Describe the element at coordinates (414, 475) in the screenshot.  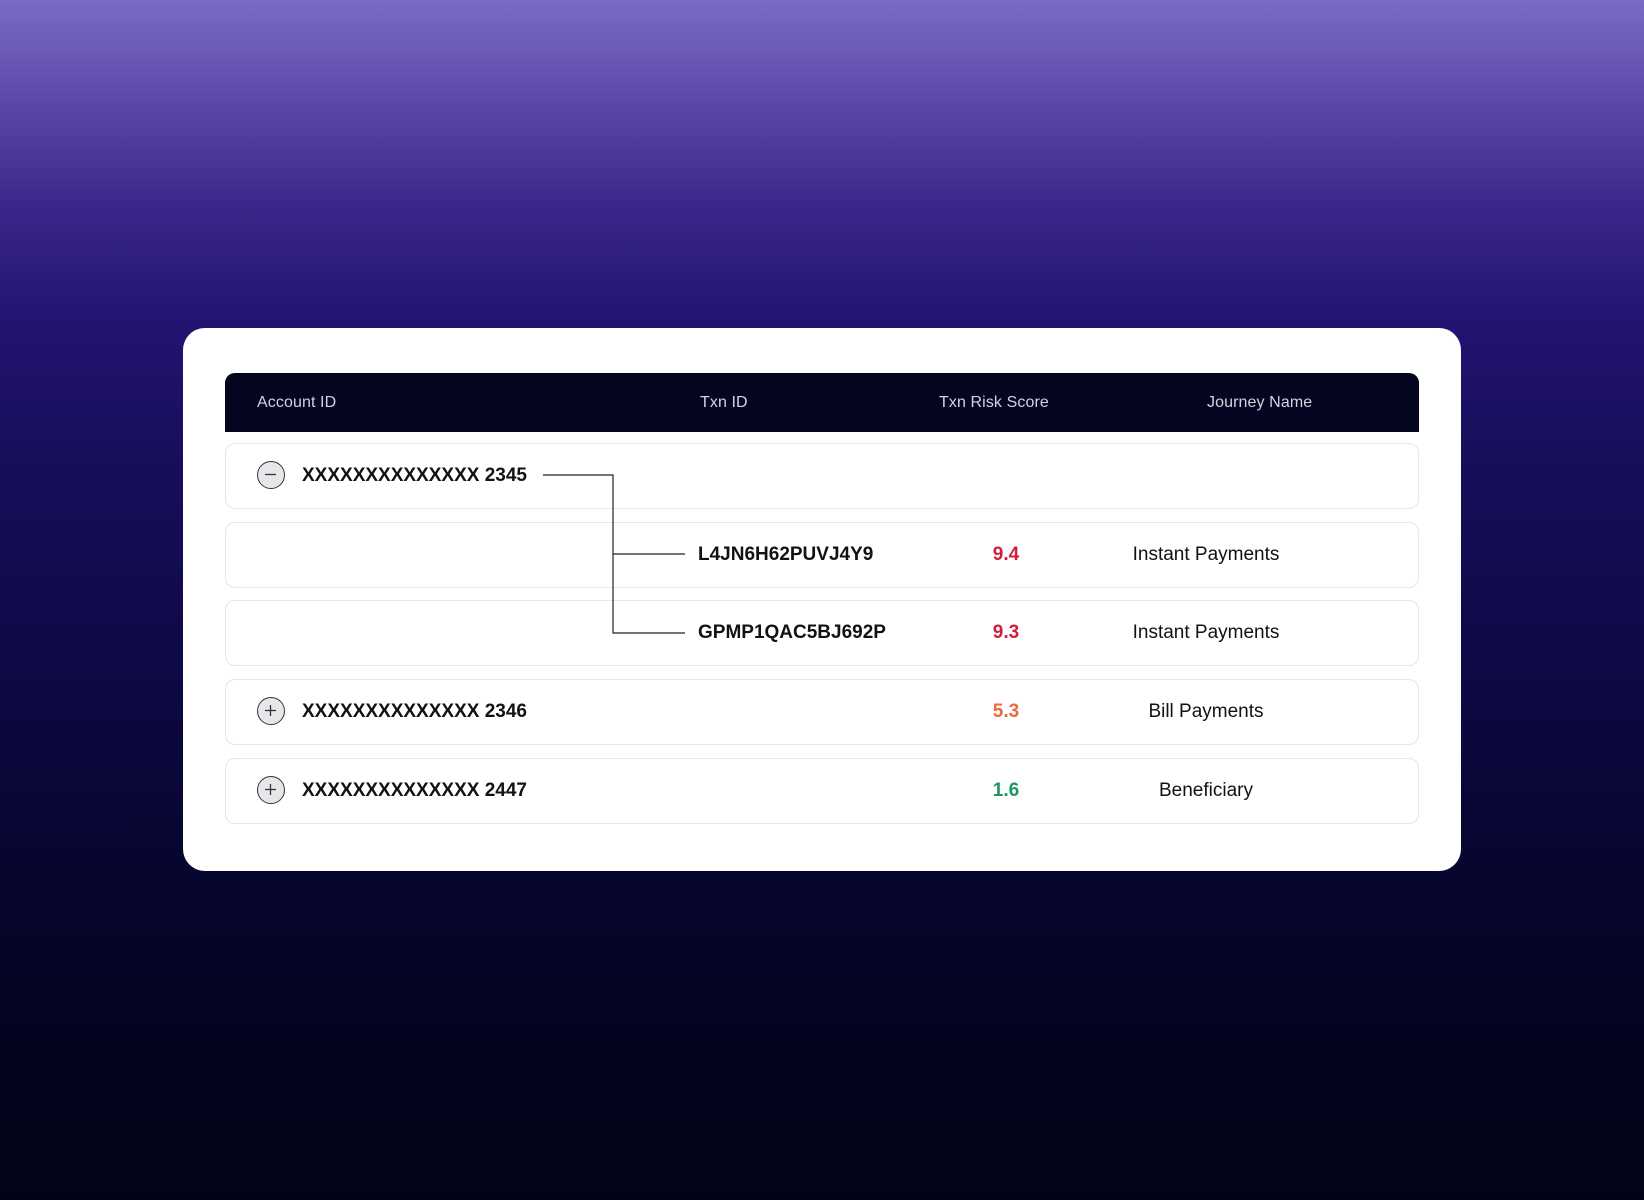
I see `account-id: XXXXXXXXXXXXXX 2345` at that location.